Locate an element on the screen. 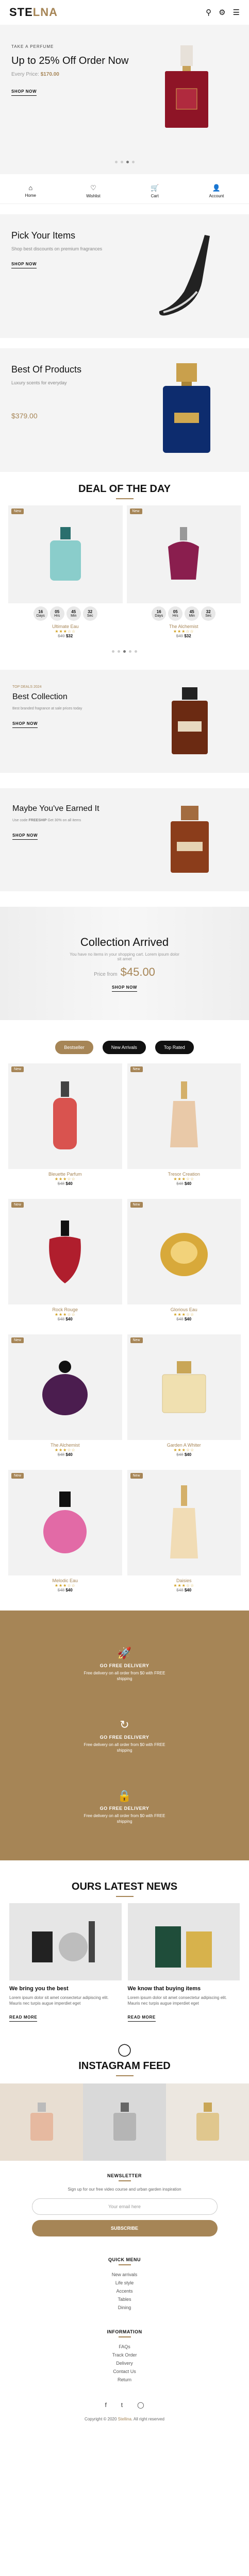 This screenshot has height=2576, width=249. product-card: New Melodic Eau ★★★☆☆ $48 $40 is located at coordinates (65, 1535).